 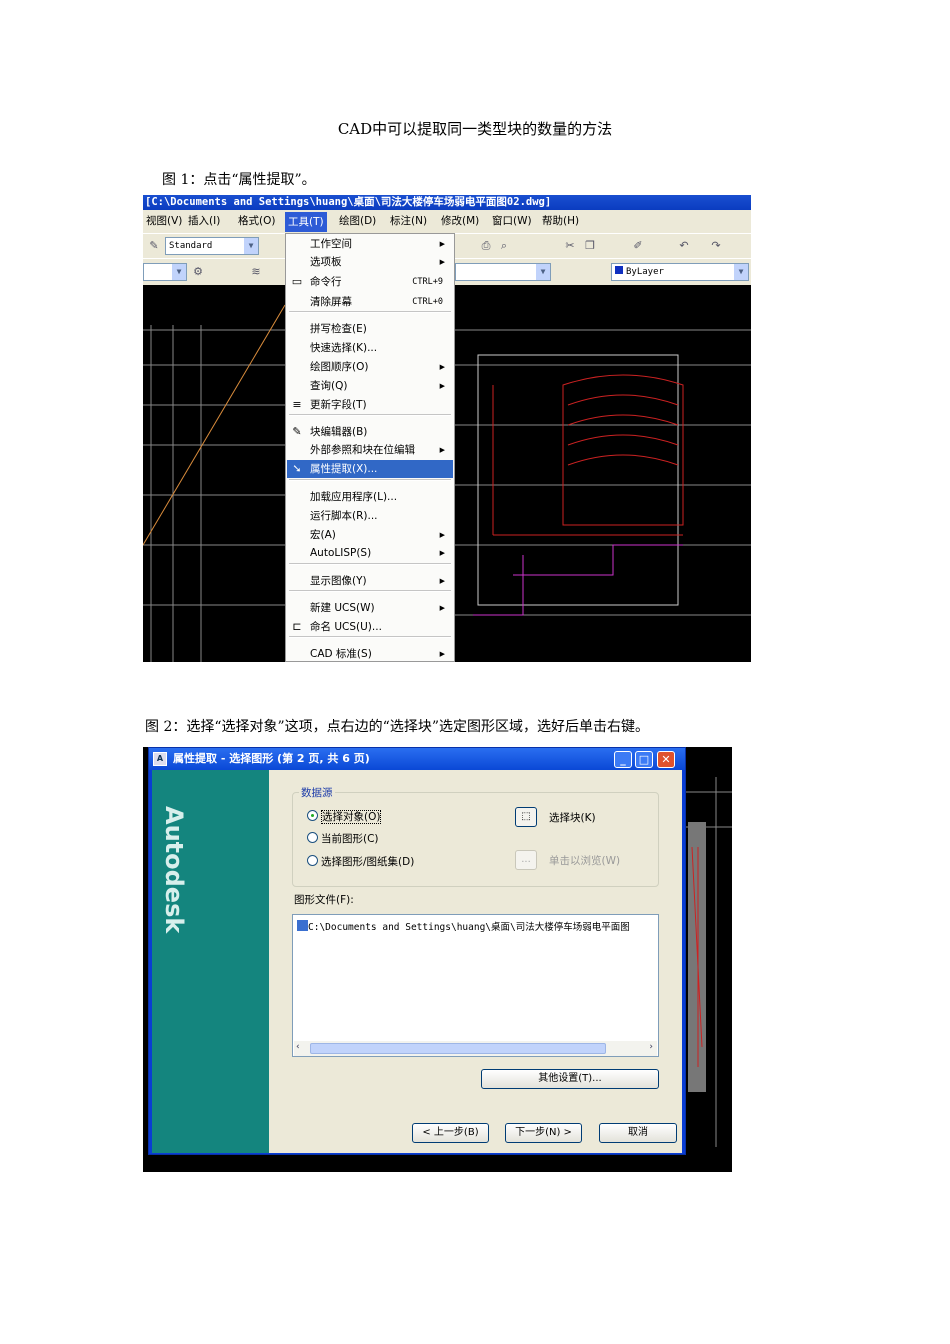 What do you see at coordinates (370, 581) in the screenshot?
I see `menu-item: 显示图像(Y) ▶` at bounding box center [370, 581].